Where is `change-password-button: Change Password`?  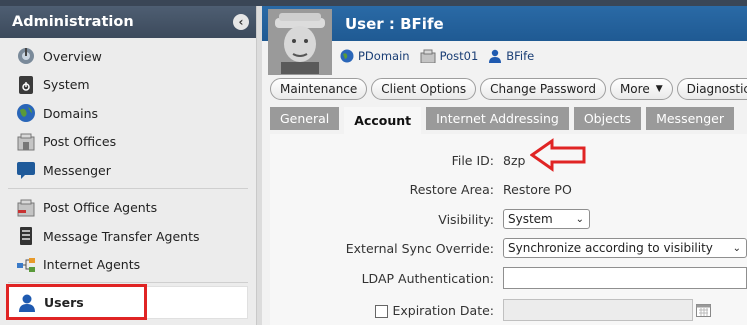
change-password-button: Change Password is located at coordinates (543, 89).